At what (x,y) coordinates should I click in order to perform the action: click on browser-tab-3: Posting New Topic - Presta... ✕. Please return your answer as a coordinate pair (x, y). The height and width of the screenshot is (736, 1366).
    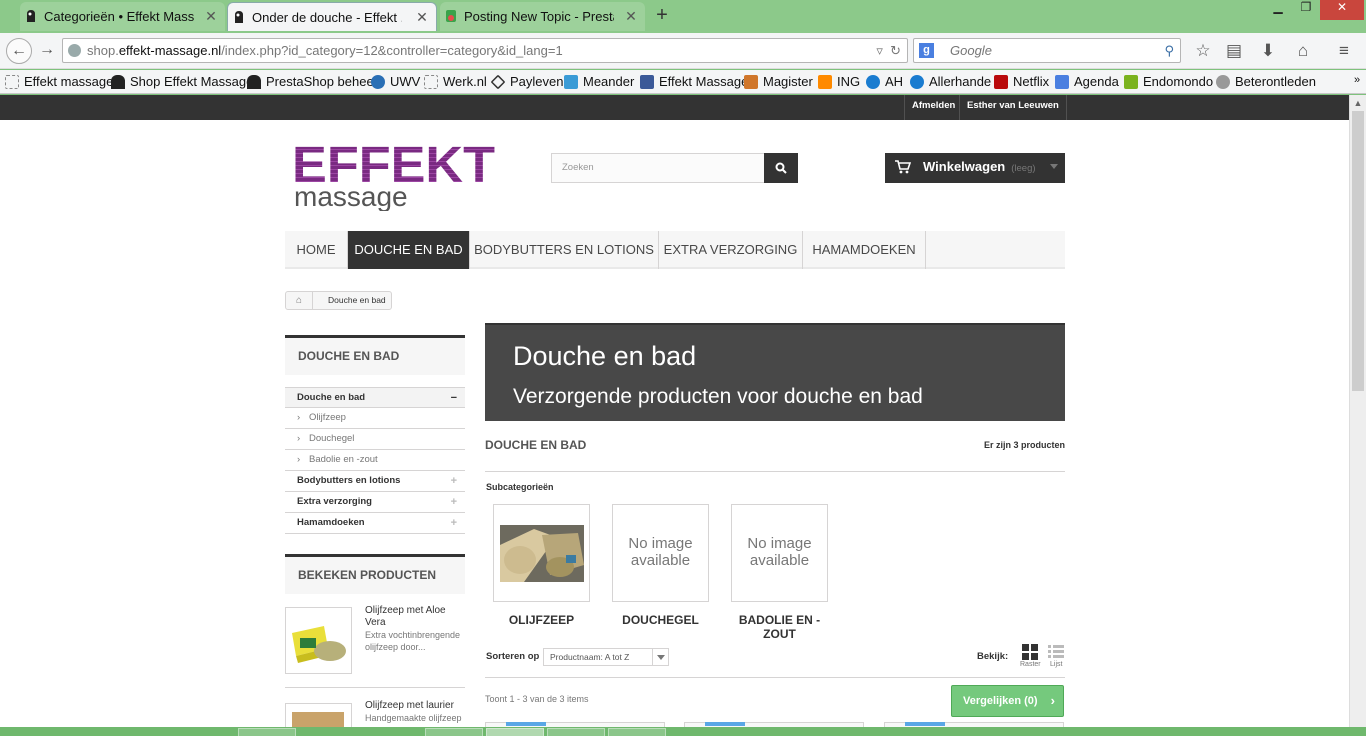
    Looking at the image, I should click on (542, 16).